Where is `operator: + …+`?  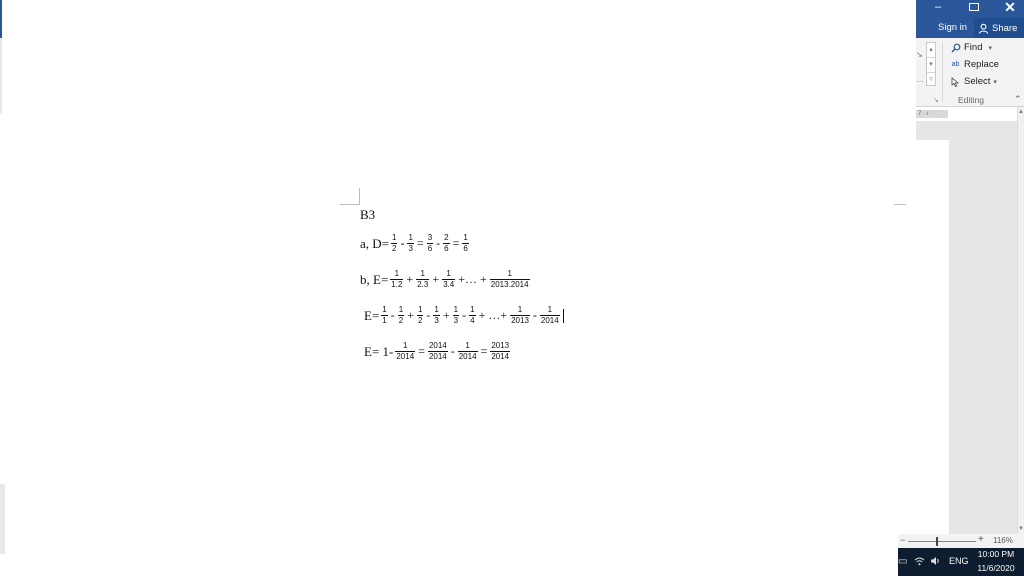 operator: + …+ is located at coordinates (493, 315).